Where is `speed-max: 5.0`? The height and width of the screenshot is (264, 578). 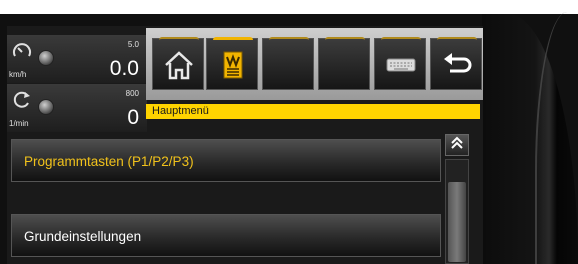 speed-max: 5.0 is located at coordinates (133, 44).